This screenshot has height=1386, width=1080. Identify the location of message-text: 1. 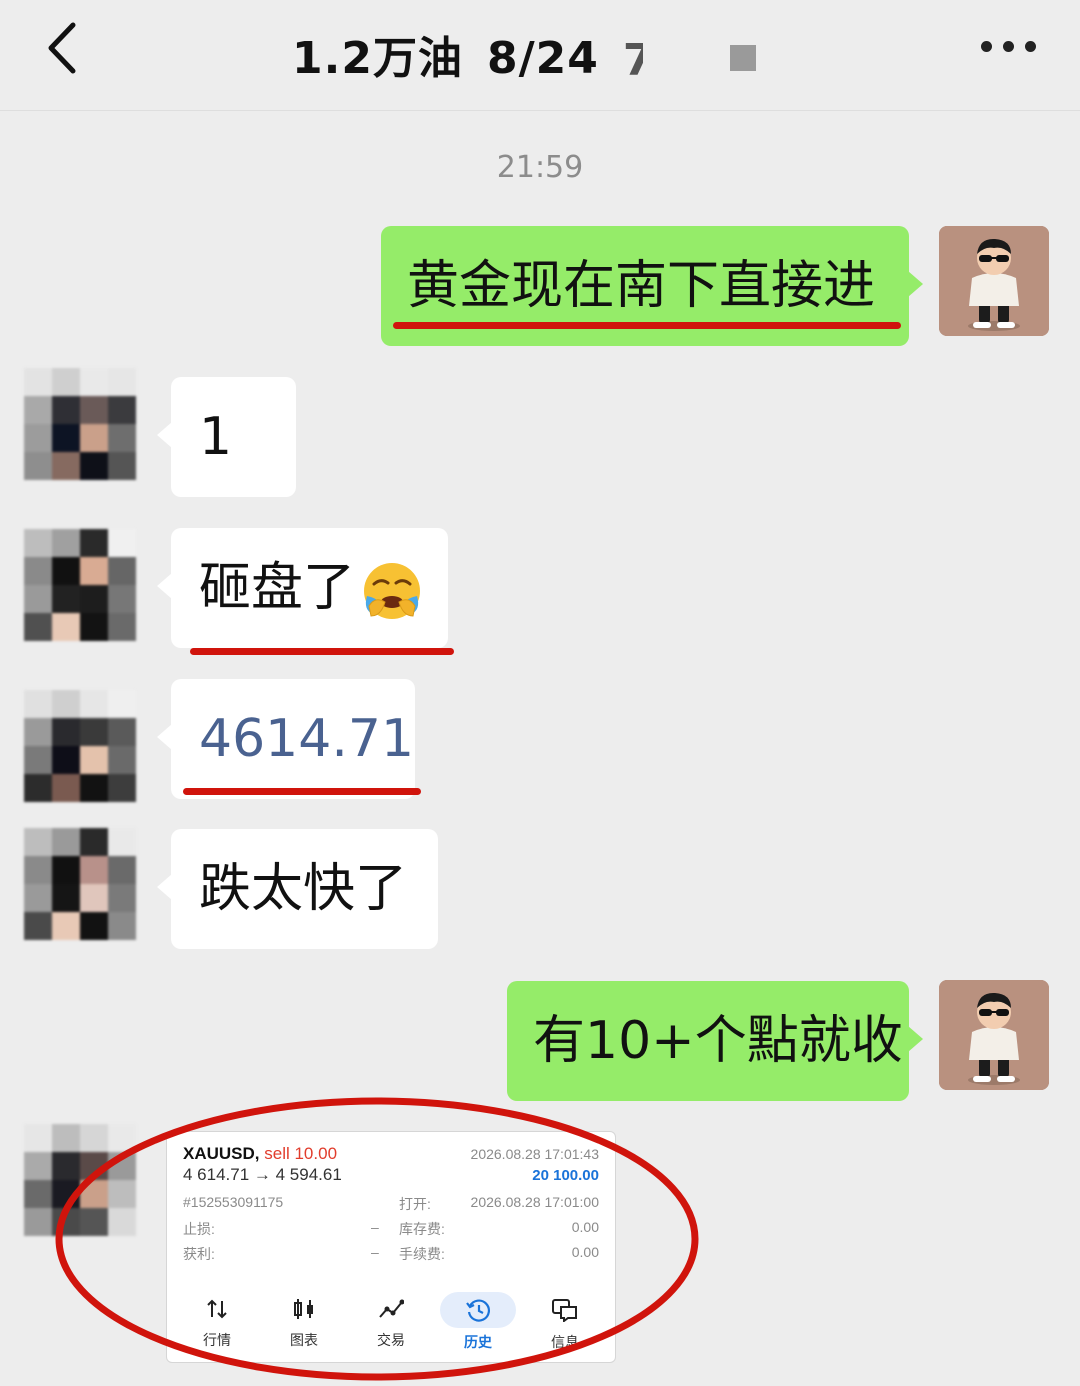
(216, 437).